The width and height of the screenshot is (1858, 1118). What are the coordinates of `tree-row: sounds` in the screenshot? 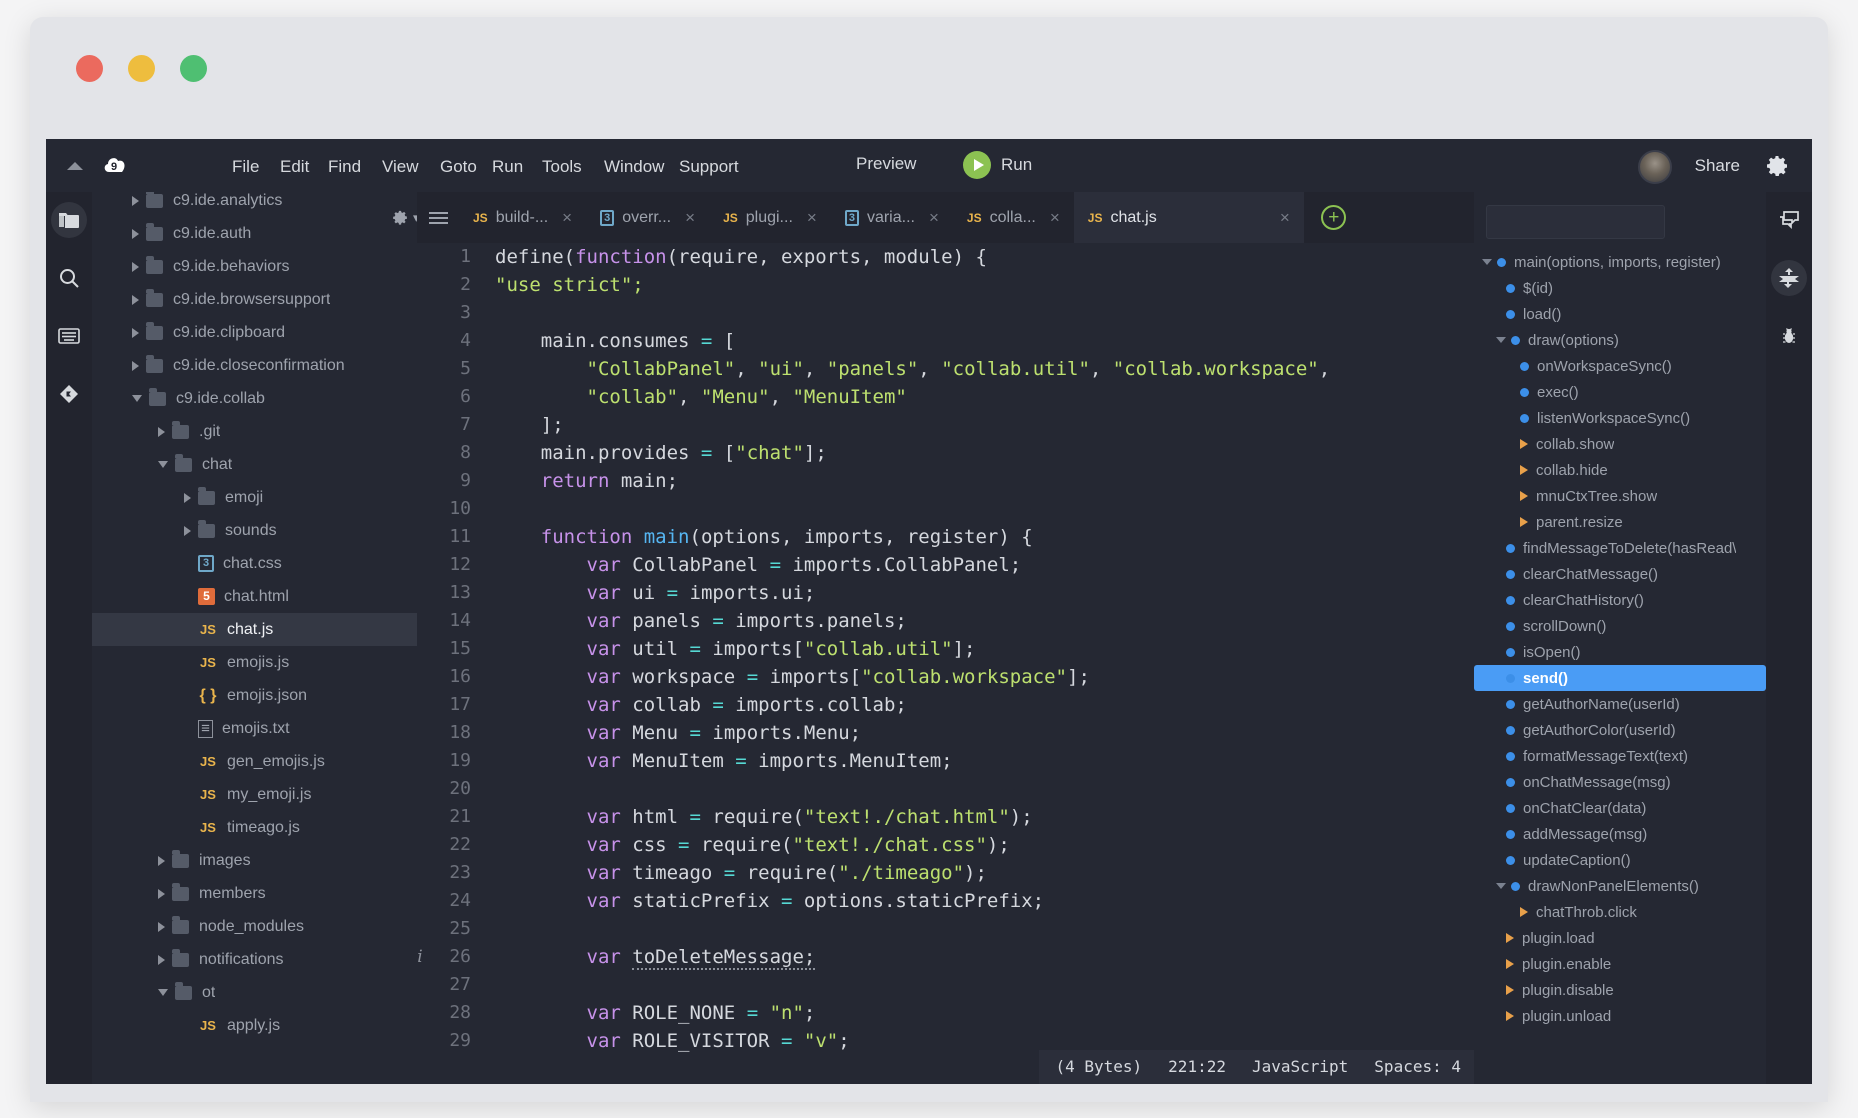 It's located at (254, 530).